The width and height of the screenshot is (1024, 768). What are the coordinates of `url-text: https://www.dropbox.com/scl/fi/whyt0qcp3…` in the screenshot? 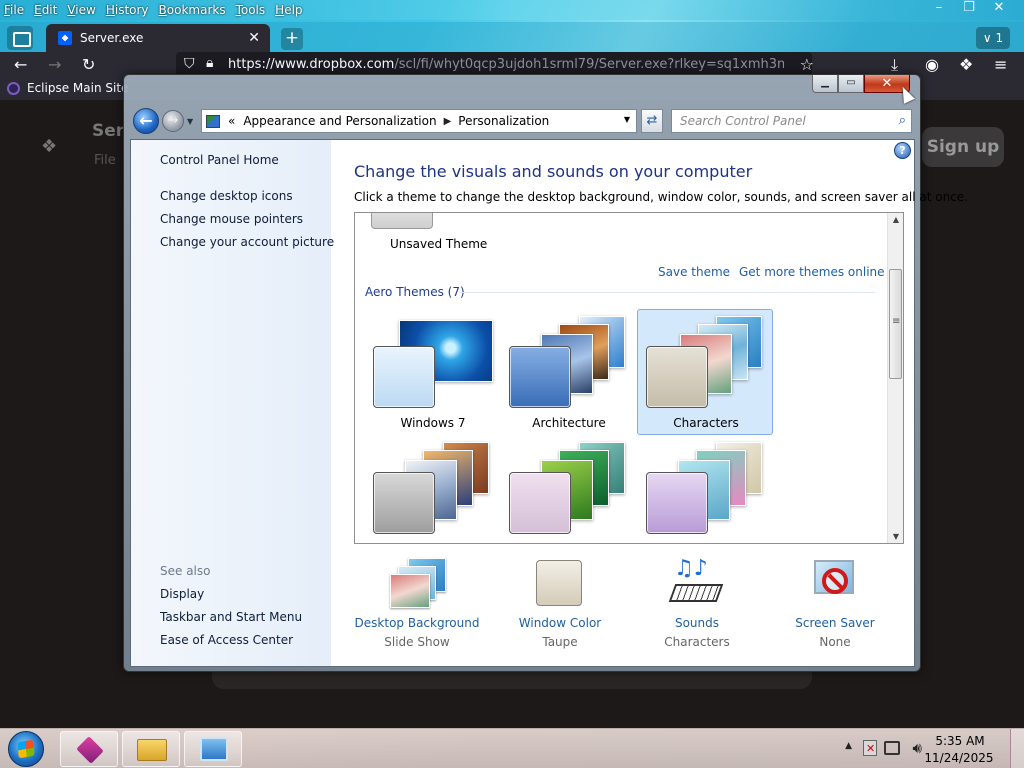 It's located at (506, 64).